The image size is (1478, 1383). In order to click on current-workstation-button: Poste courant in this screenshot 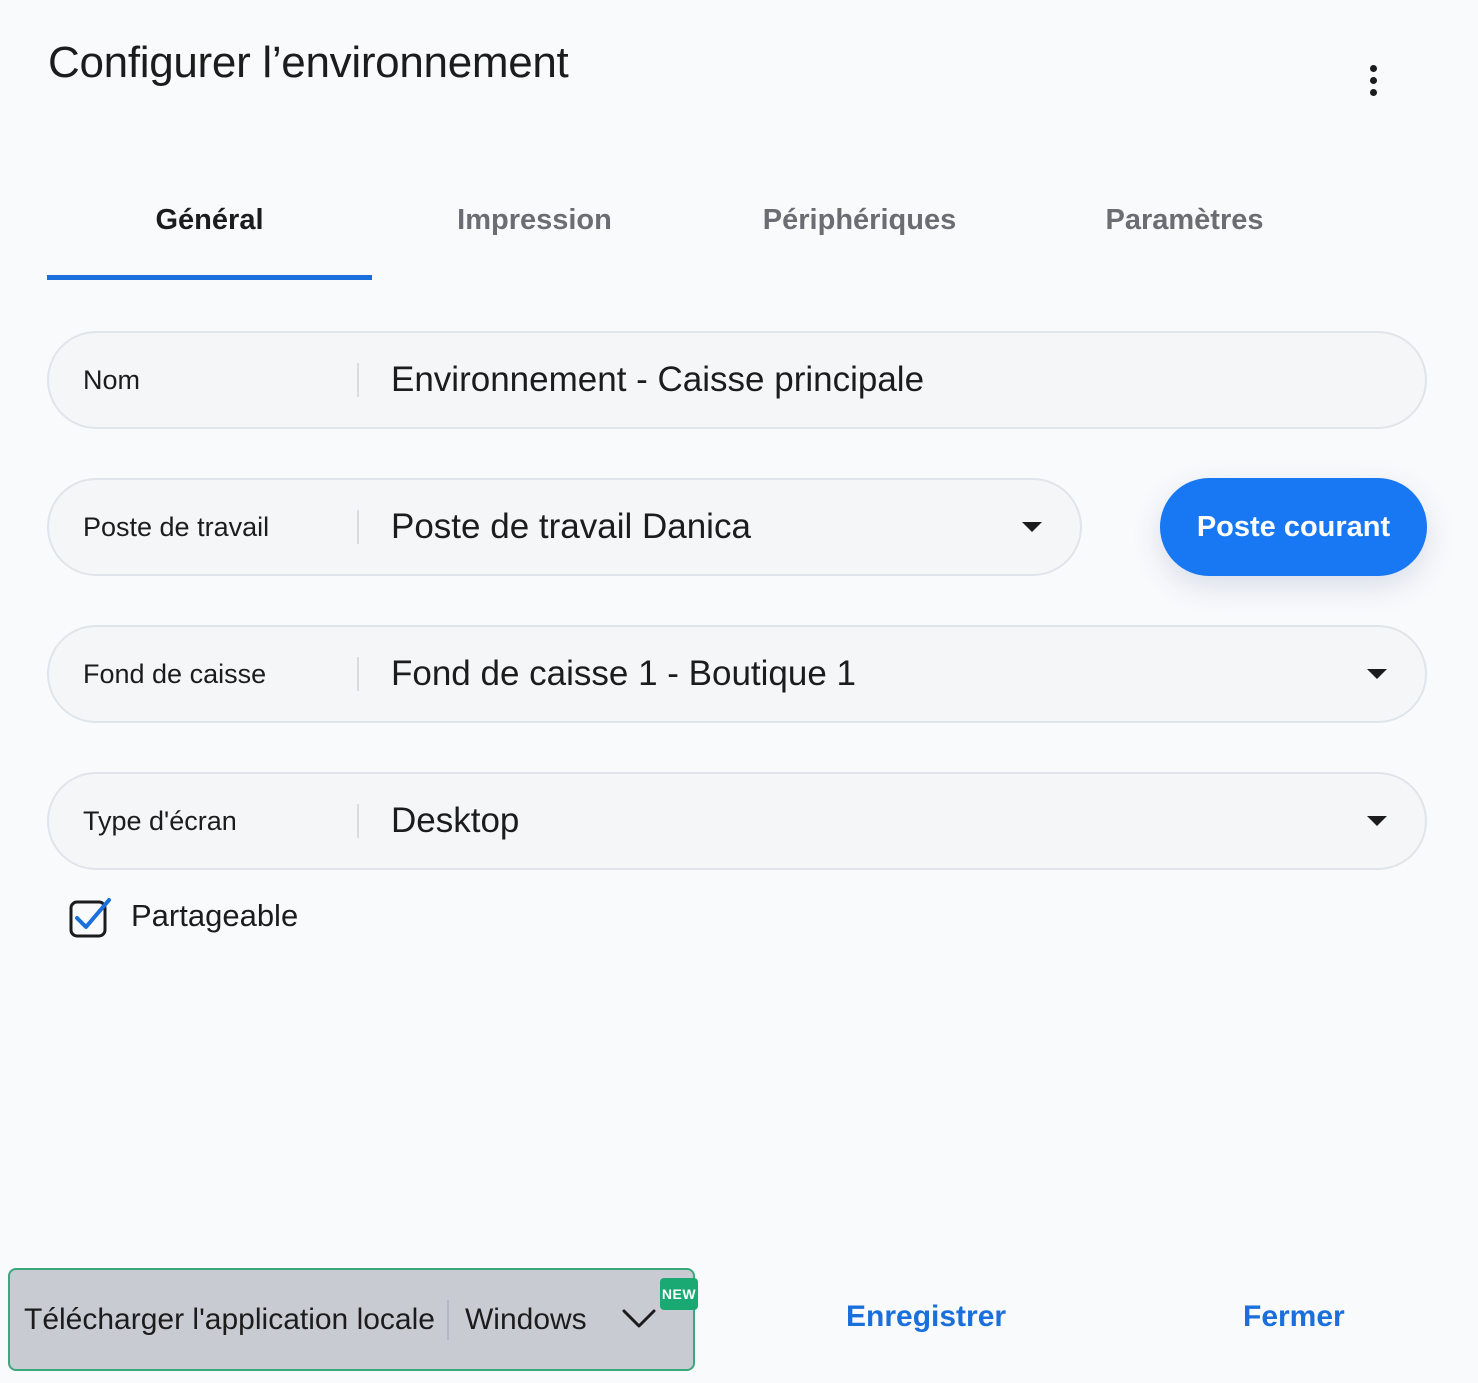, I will do `click(1293, 527)`.